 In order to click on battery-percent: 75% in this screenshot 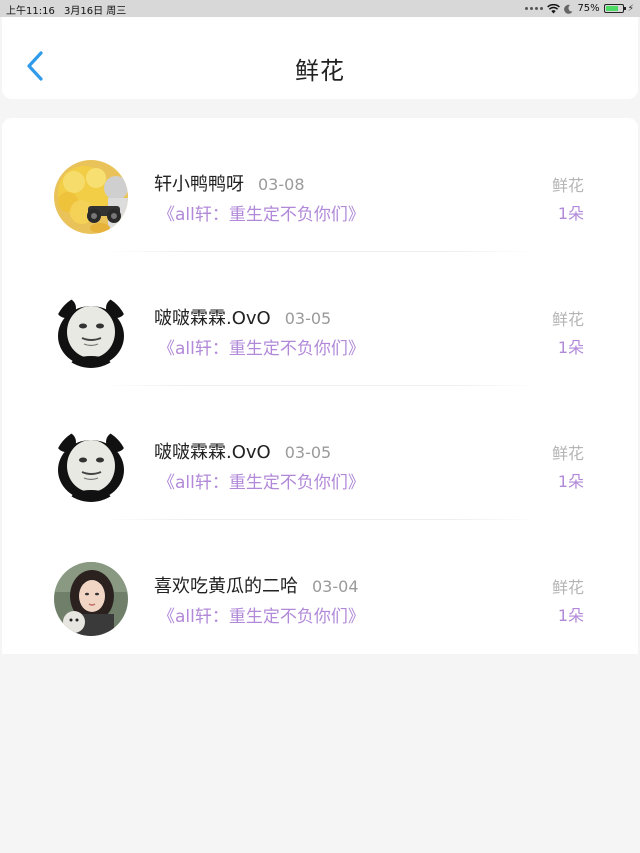, I will do `click(588, 8)`.